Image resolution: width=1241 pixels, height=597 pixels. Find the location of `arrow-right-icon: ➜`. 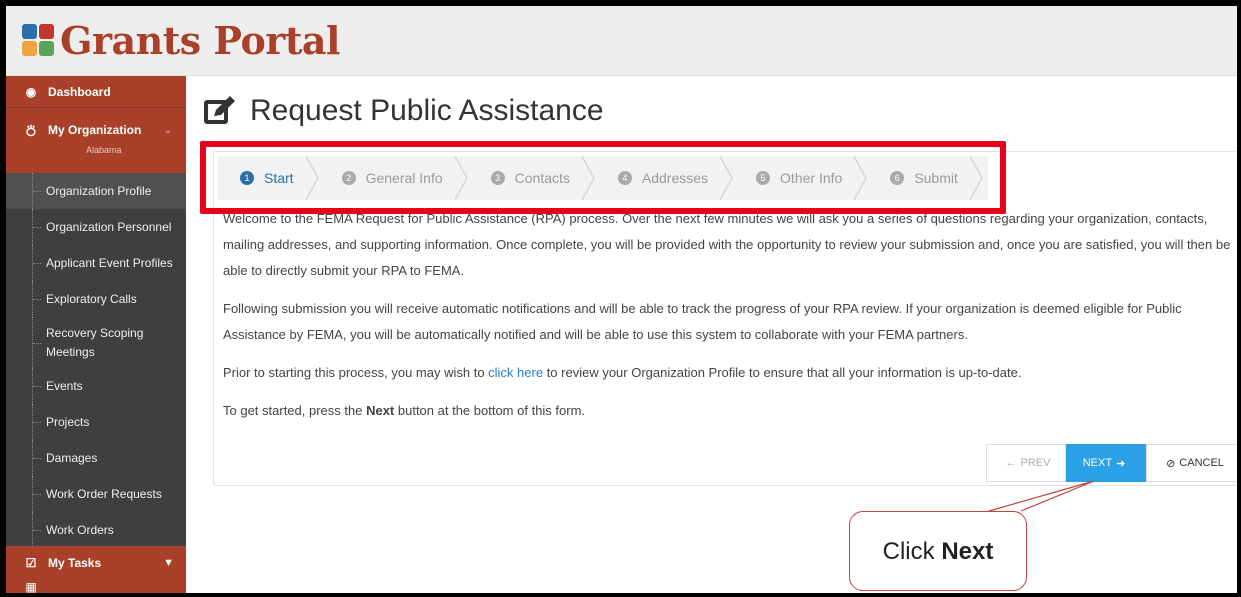

arrow-right-icon: ➜ is located at coordinates (1121, 463).